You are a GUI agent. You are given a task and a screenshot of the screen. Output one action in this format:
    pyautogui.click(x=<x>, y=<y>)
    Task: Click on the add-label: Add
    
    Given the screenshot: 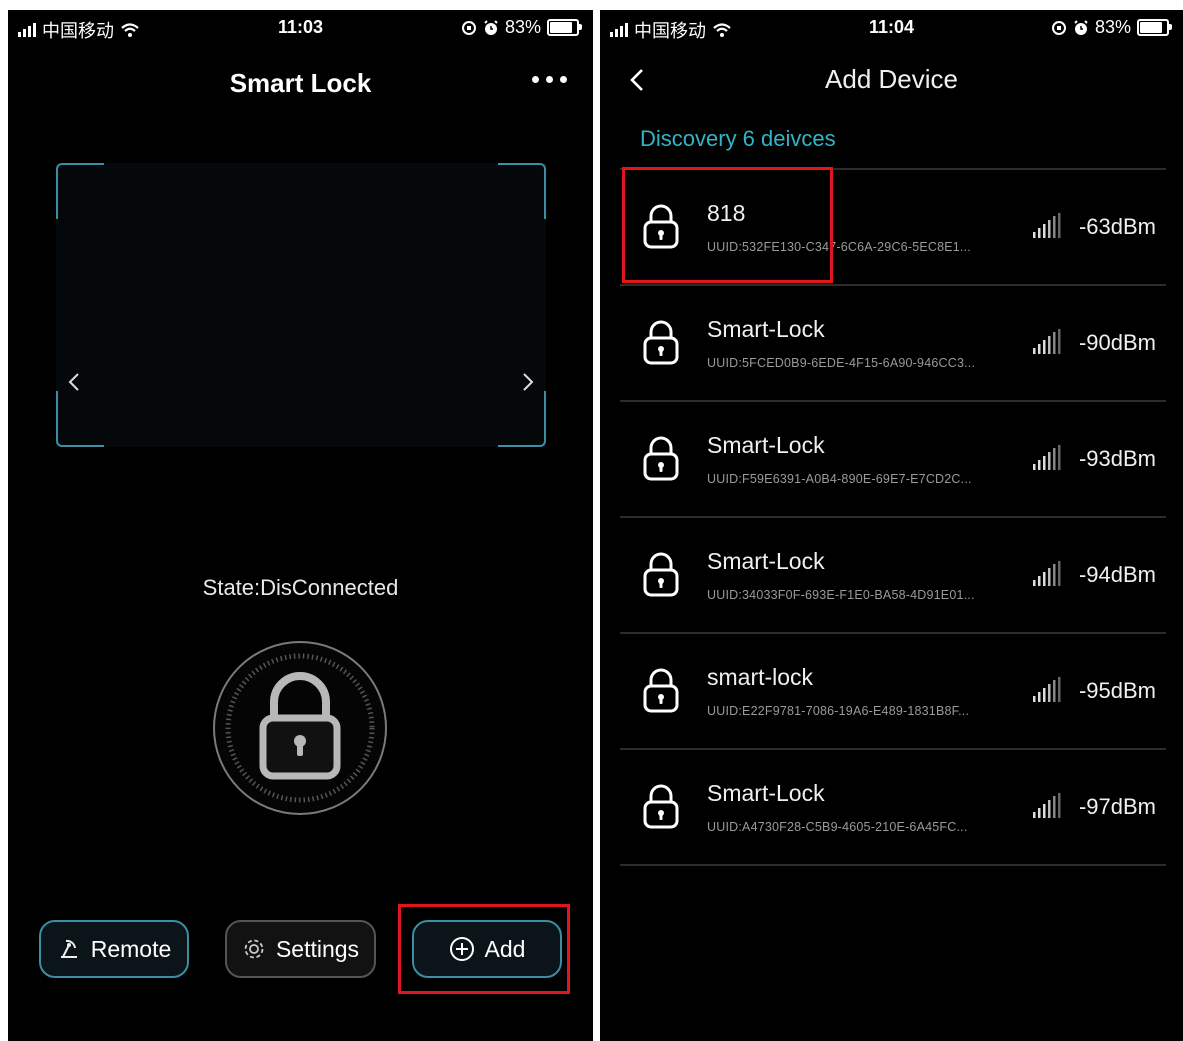 What is the action you would take?
    pyautogui.click(x=505, y=948)
    